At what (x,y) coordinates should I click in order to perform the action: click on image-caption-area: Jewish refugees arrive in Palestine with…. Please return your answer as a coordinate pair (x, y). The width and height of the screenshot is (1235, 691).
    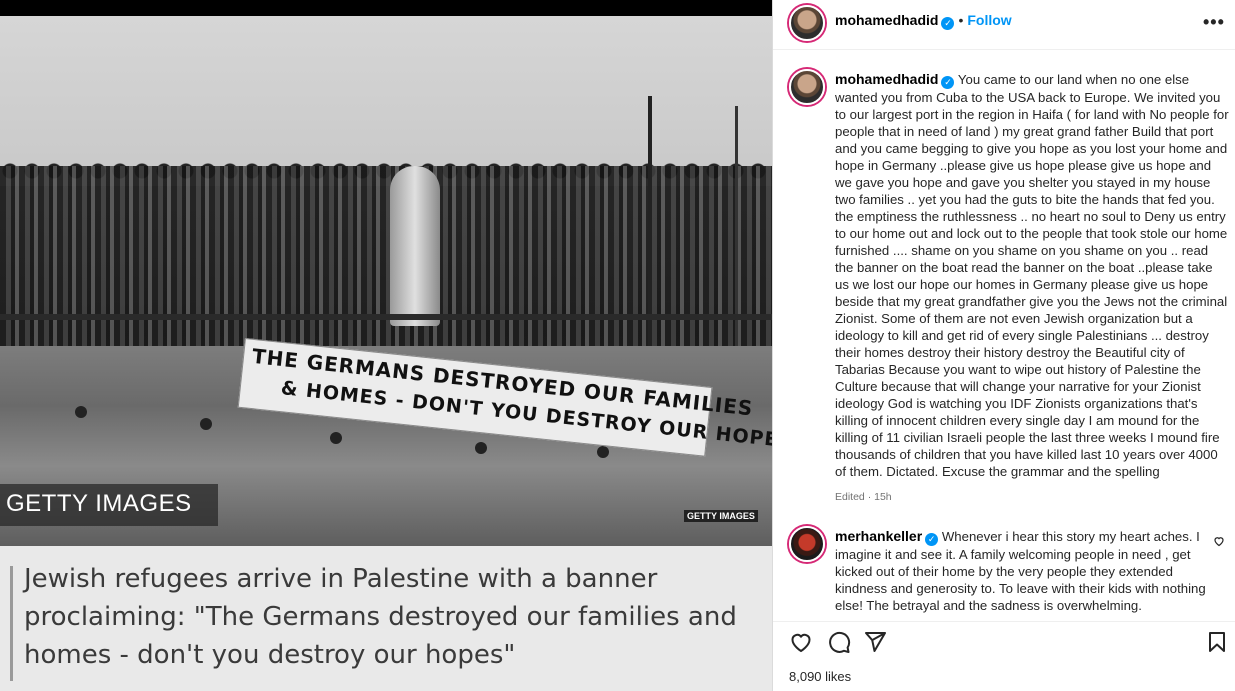
    Looking at the image, I should click on (386, 618).